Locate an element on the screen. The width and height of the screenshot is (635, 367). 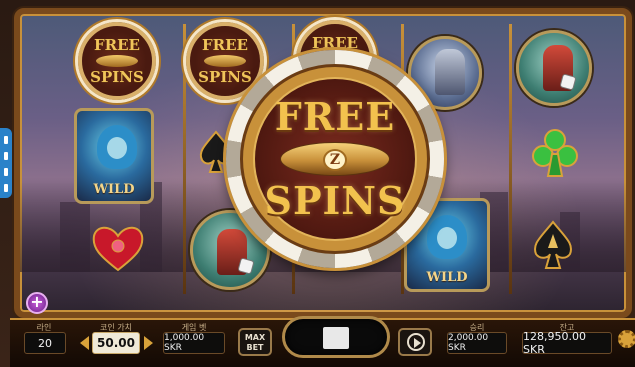
win-field: 2,000.00 SKR is located at coordinates (477, 343).